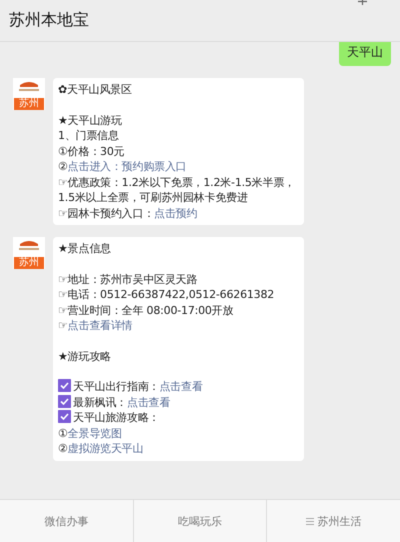  I want to click on message-text: ☞地址：苏州市吴中区灵天路, so click(128, 279).